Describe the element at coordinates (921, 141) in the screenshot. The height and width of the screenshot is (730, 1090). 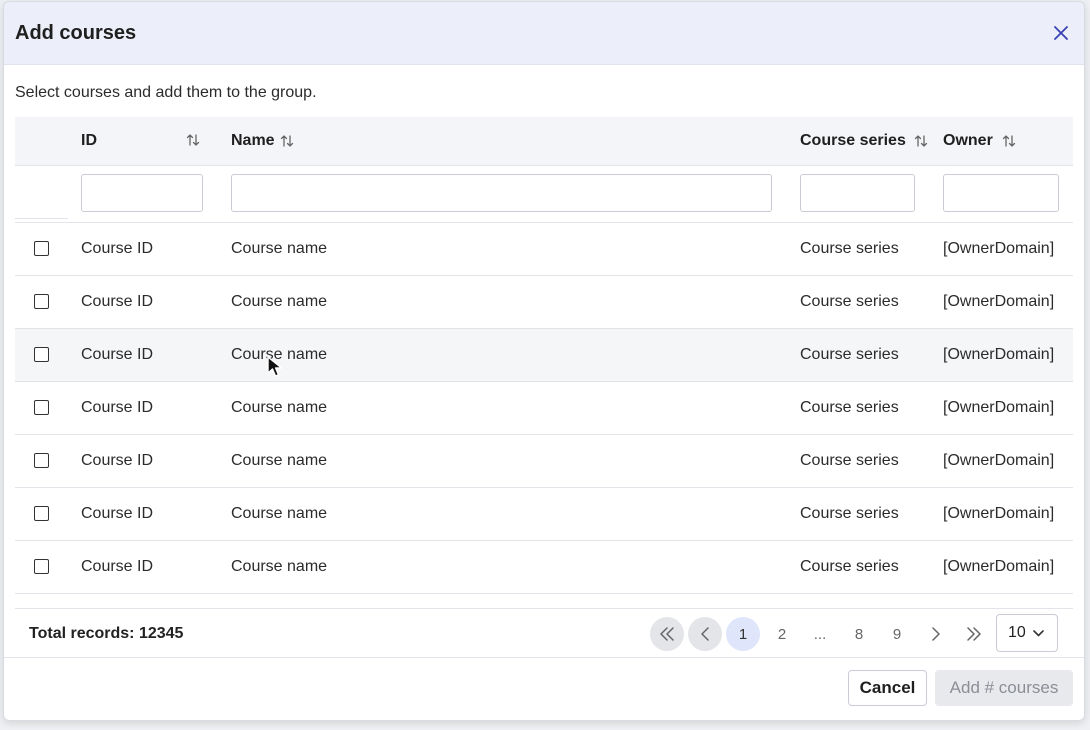
I see `sort-series-icon` at that location.